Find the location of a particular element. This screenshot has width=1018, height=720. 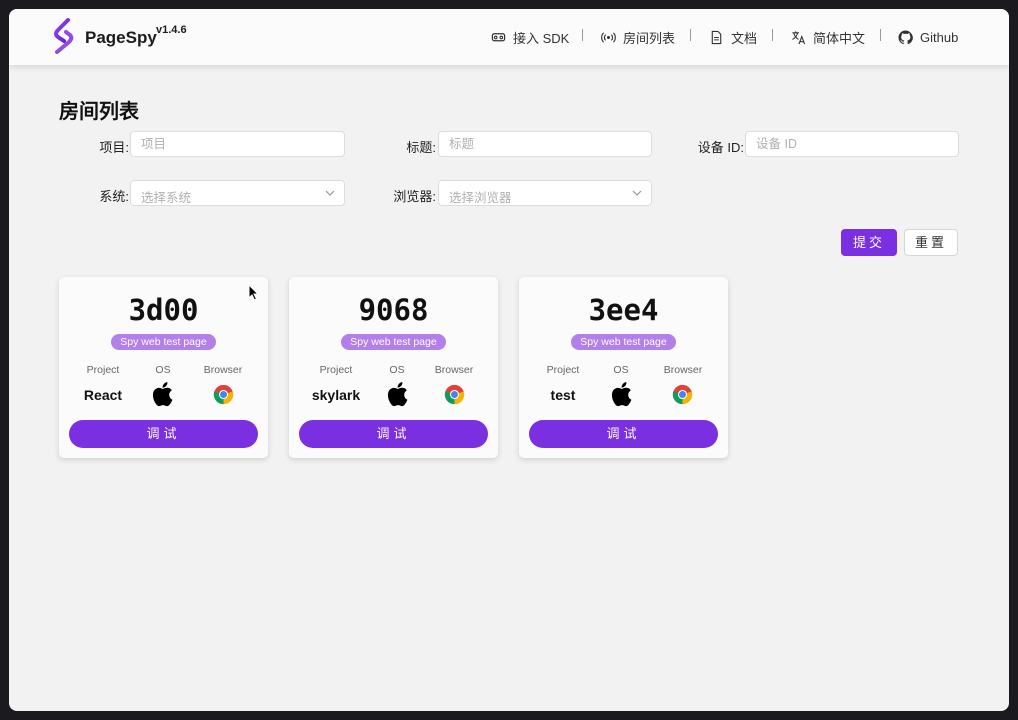

room-id: 3ee4 is located at coordinates (623, 310).